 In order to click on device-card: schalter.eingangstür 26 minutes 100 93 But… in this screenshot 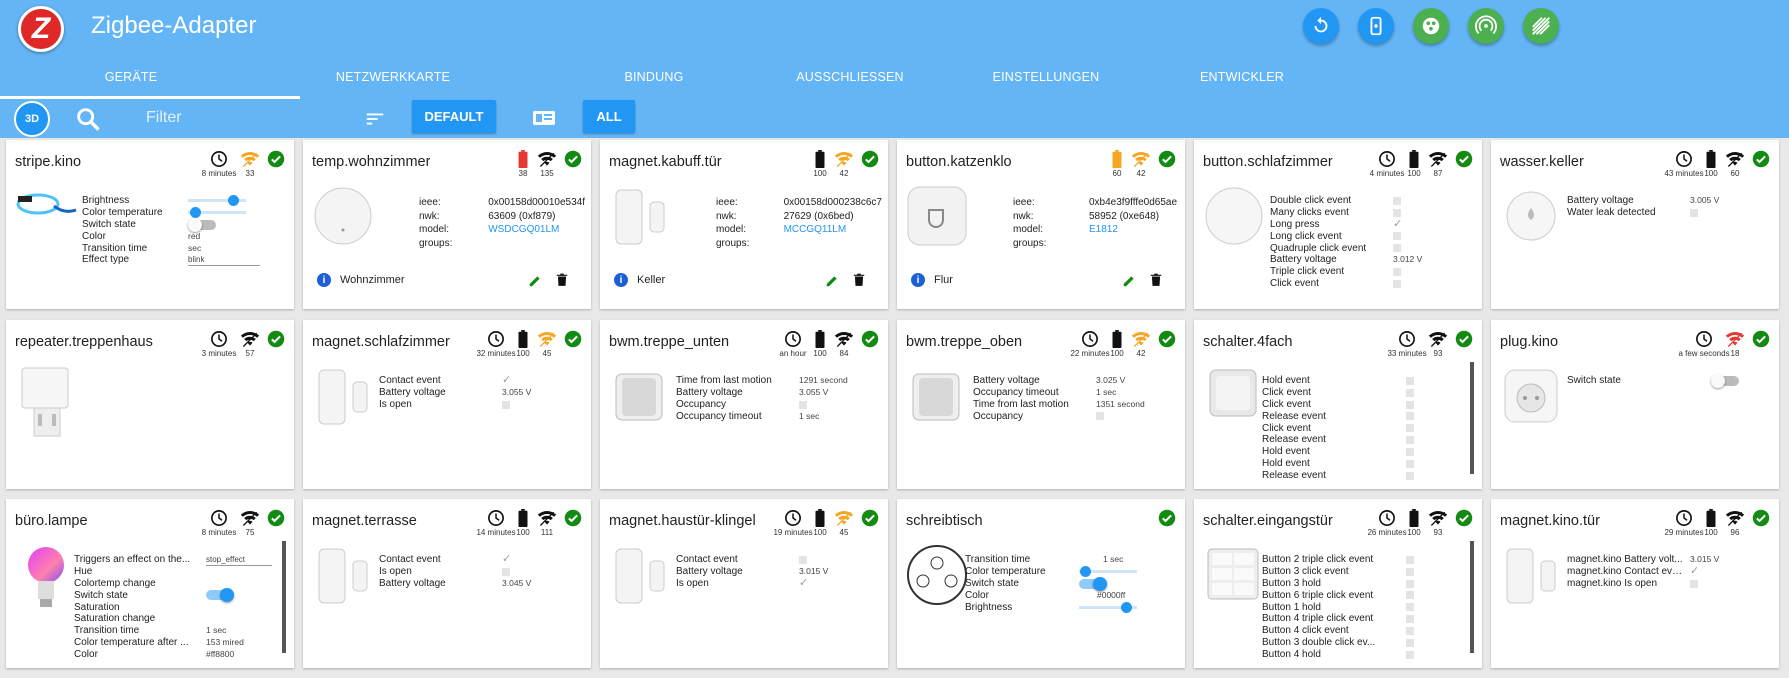, I will do `click(1338, 583)`.